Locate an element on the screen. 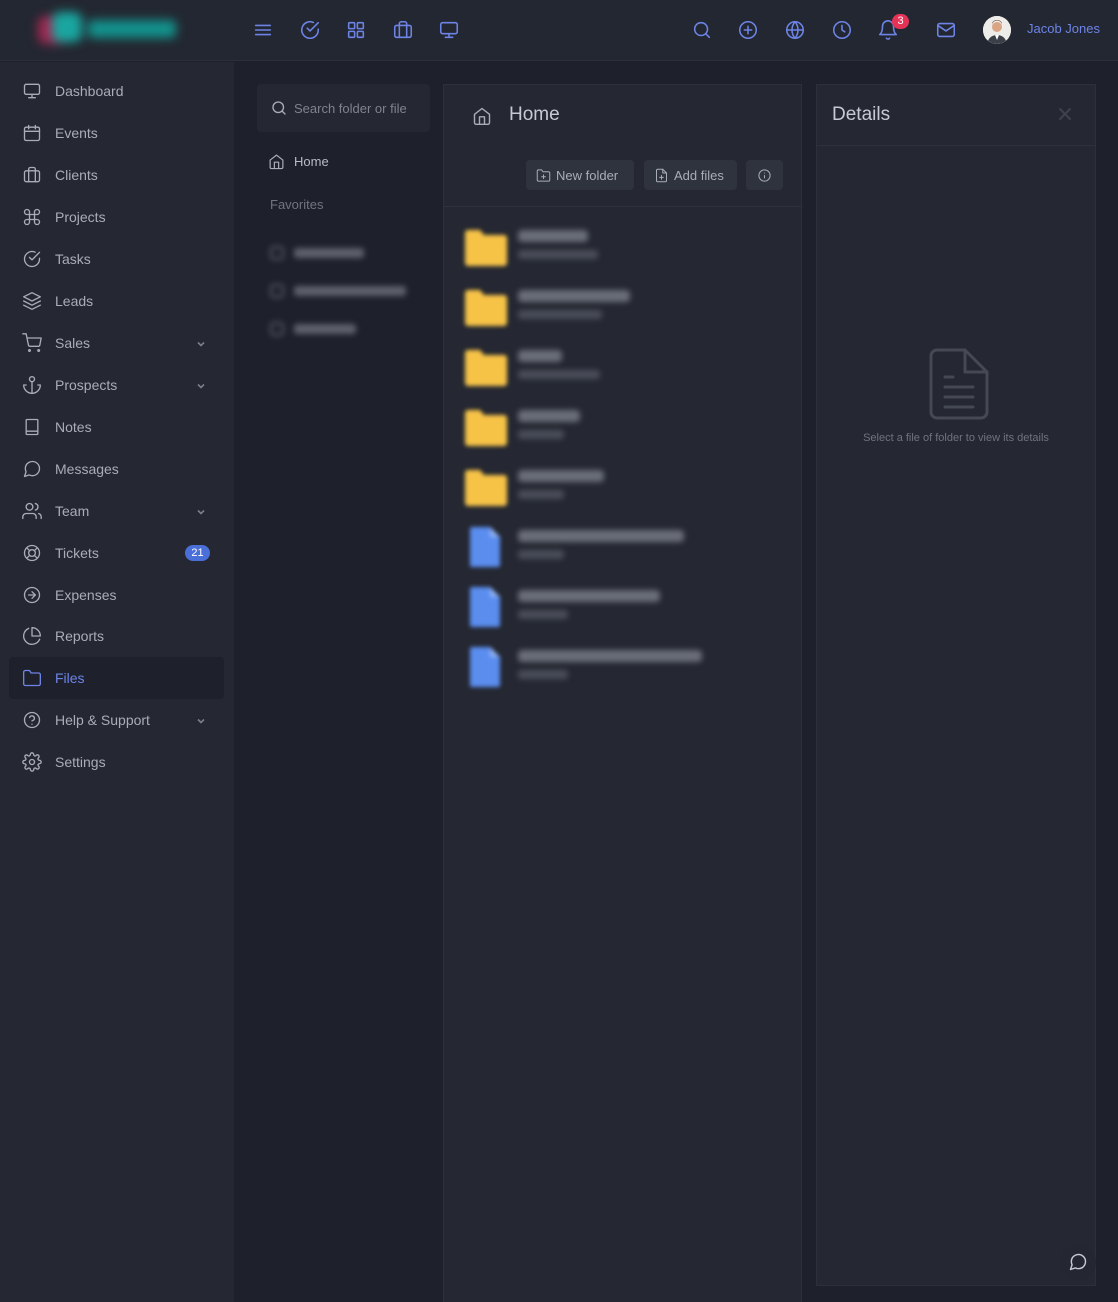 The height and width of the screenshot is (1302, 1118). close-icon is located at coordinates (1065, 114).